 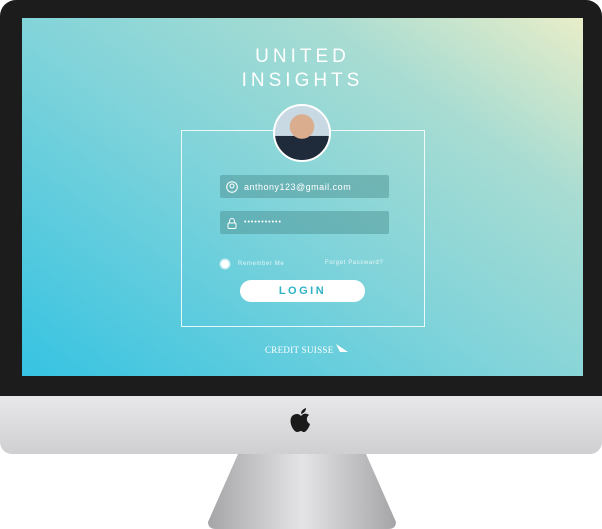 I want to click on radio-button, so click(x=225, y=264).